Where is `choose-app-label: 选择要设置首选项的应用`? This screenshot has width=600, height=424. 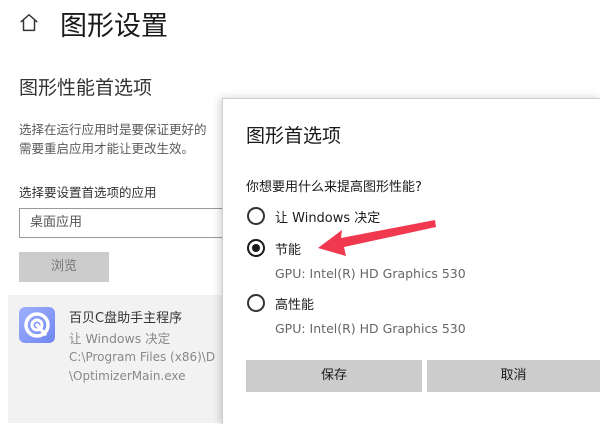 choose-app-label: 选择要设置首选项的应用 is located at coordinates (88, 192).